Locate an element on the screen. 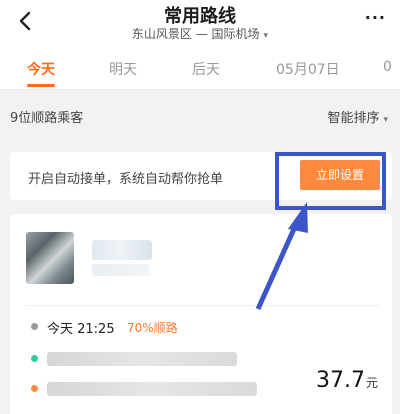 The height and width of the screenshot is (414, 400). tab-may-07: 05月07日 is located at coordinates (308, 69).